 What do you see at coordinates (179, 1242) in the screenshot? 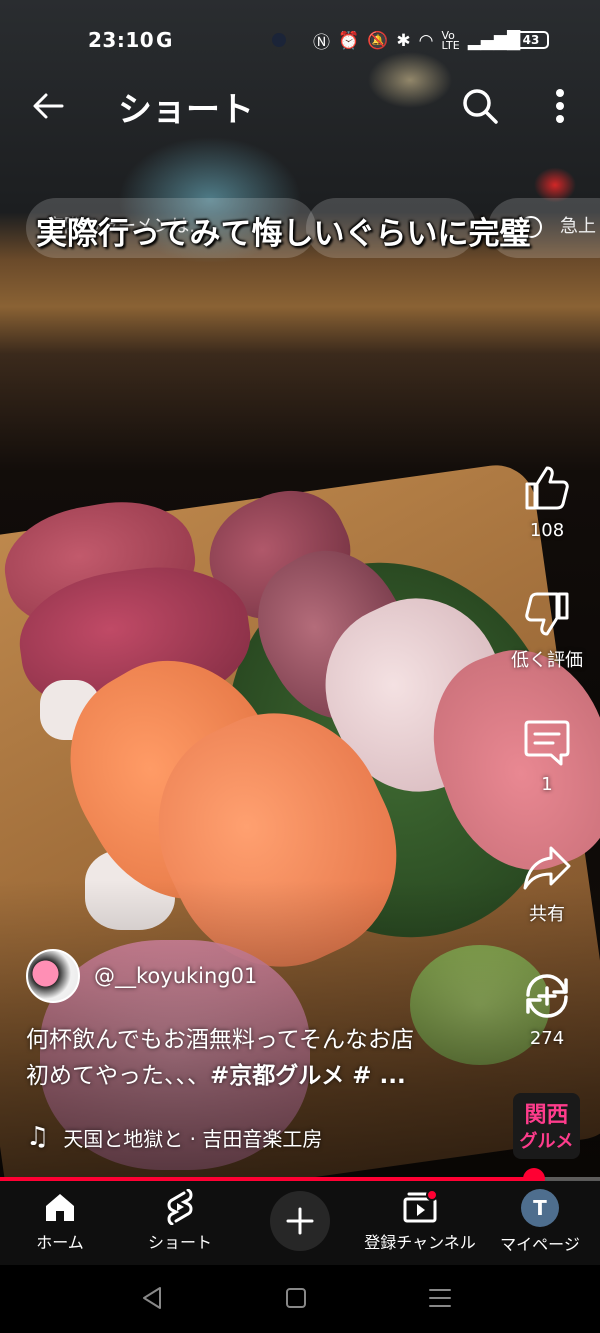
I see `nav-label: ショート` at bounding box center [179, 1242].